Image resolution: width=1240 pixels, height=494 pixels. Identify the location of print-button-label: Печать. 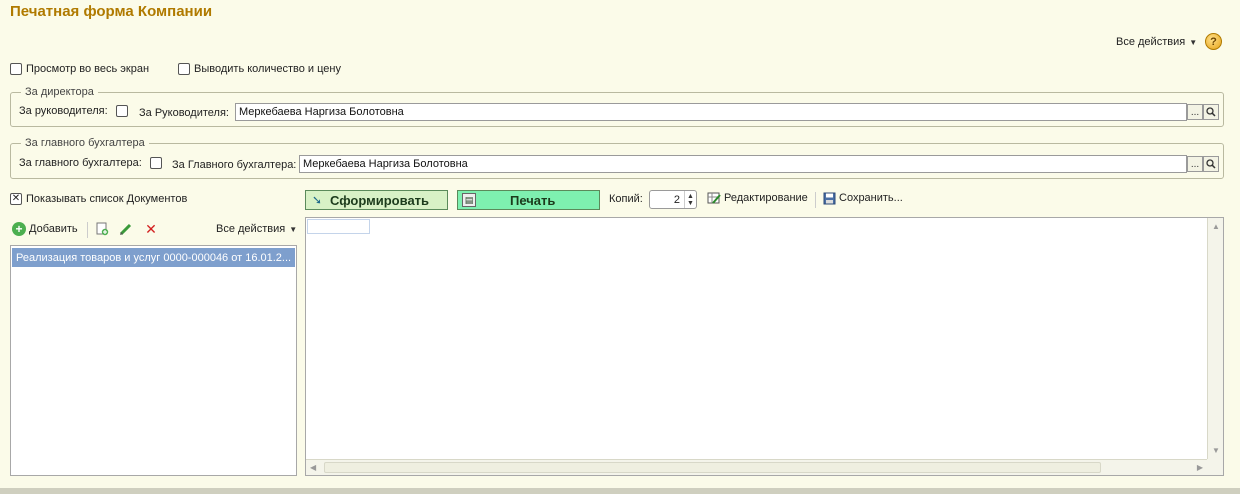
(533, 200).